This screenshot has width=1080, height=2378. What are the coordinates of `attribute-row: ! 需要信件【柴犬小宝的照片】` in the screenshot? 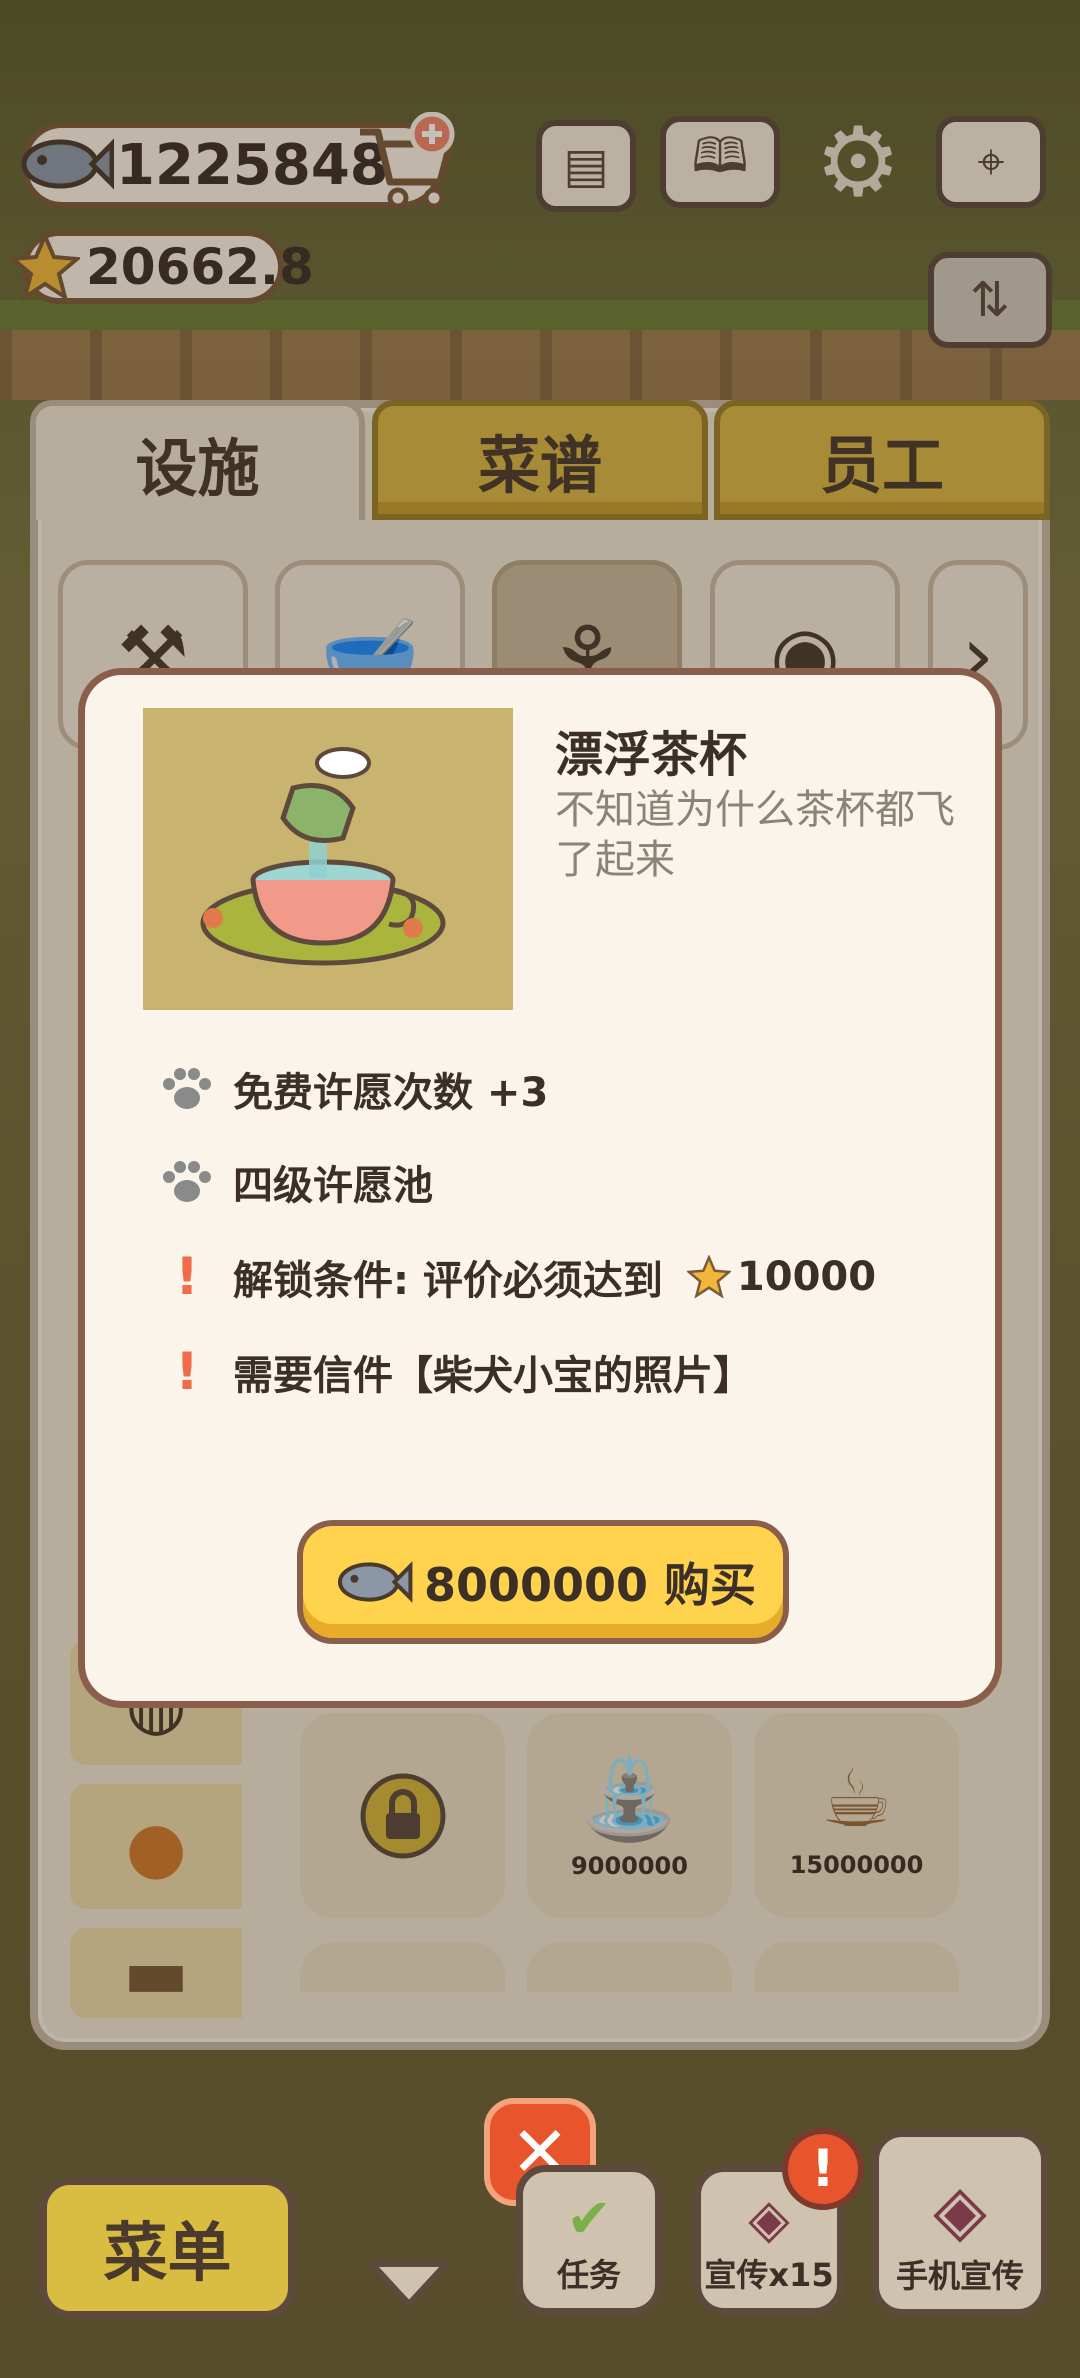 It's located at (455, 1372).